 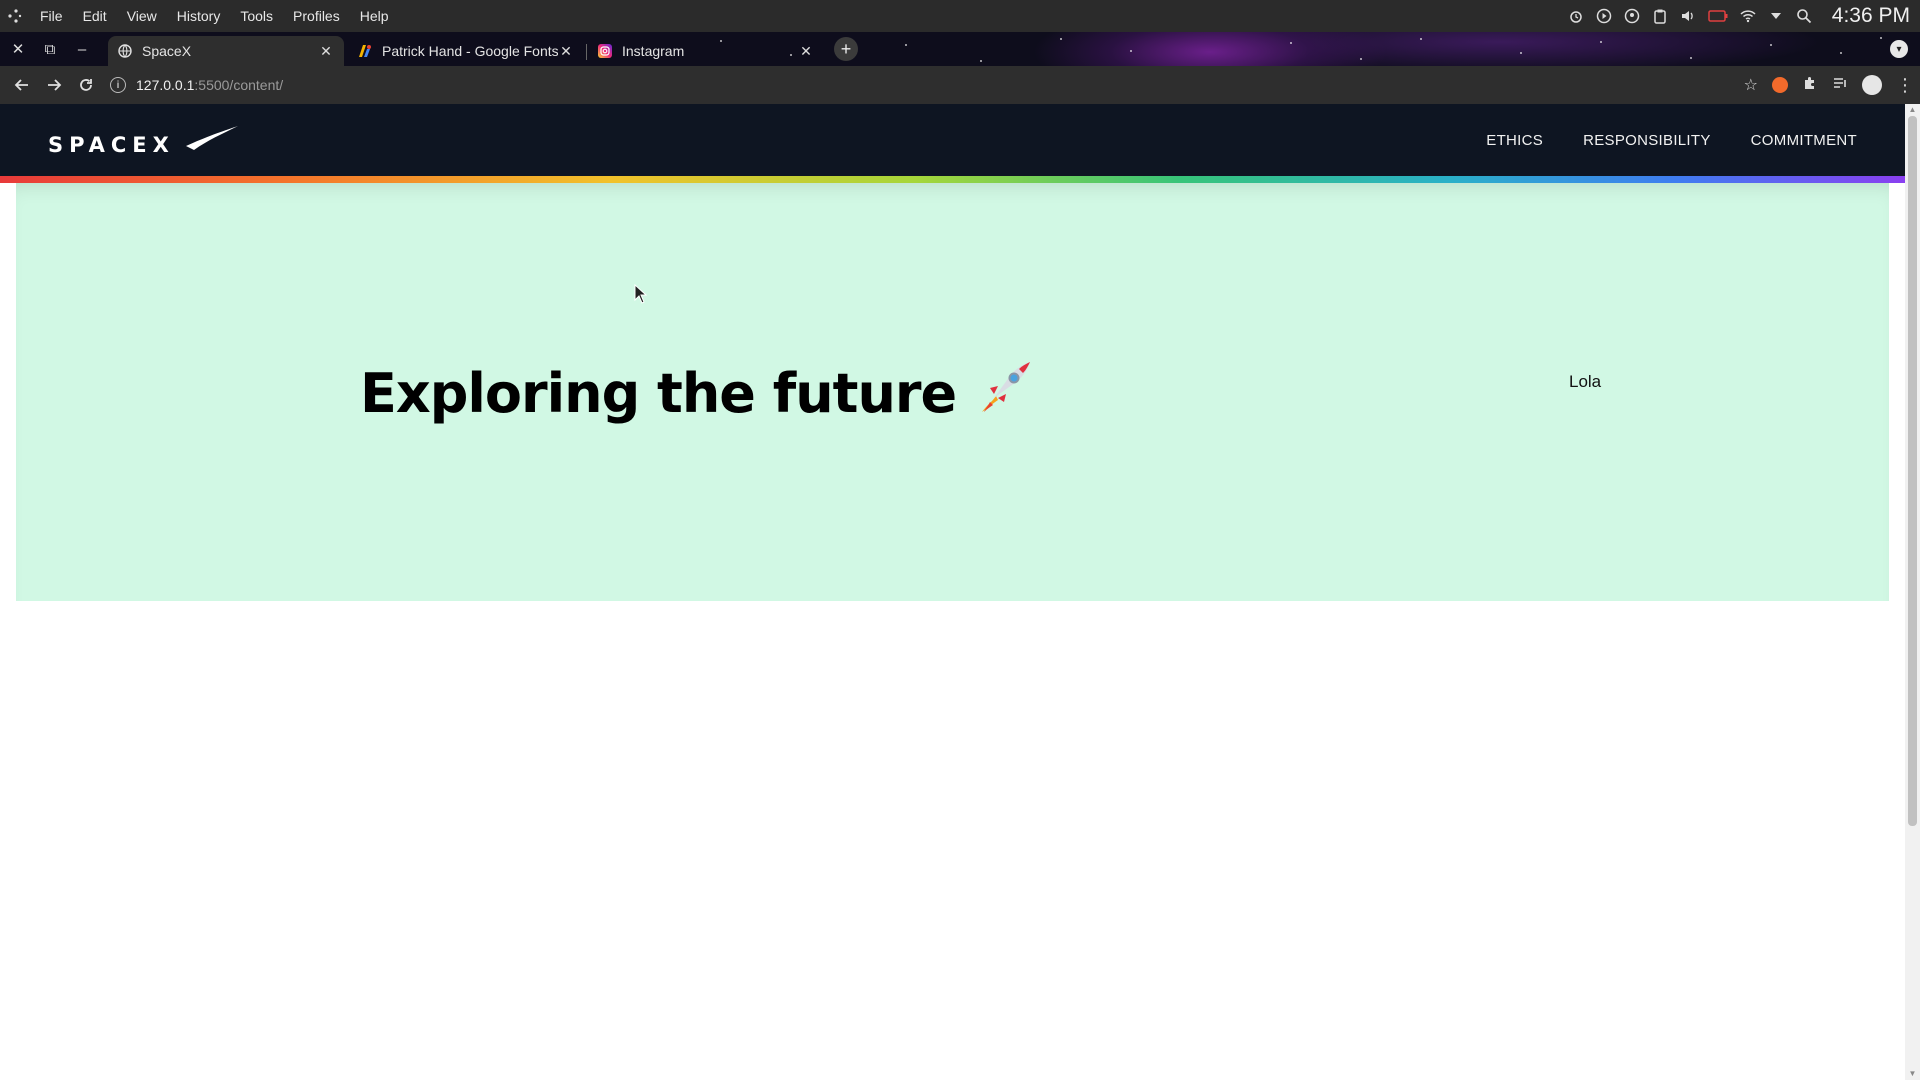 What do you see at coordinates (1647, 140) in the screenshot?
I see `nav-responsibility: RESPONSIBILITY` at bounding box center [1647, 140].